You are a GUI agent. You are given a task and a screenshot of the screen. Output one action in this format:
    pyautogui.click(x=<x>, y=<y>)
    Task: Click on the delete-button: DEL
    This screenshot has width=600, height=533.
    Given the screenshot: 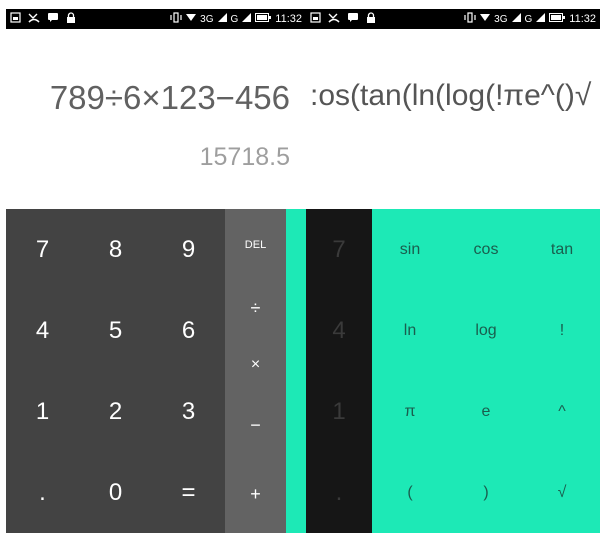 What is the action you would take?
    pyautogui.click(x=255, y=245)
    